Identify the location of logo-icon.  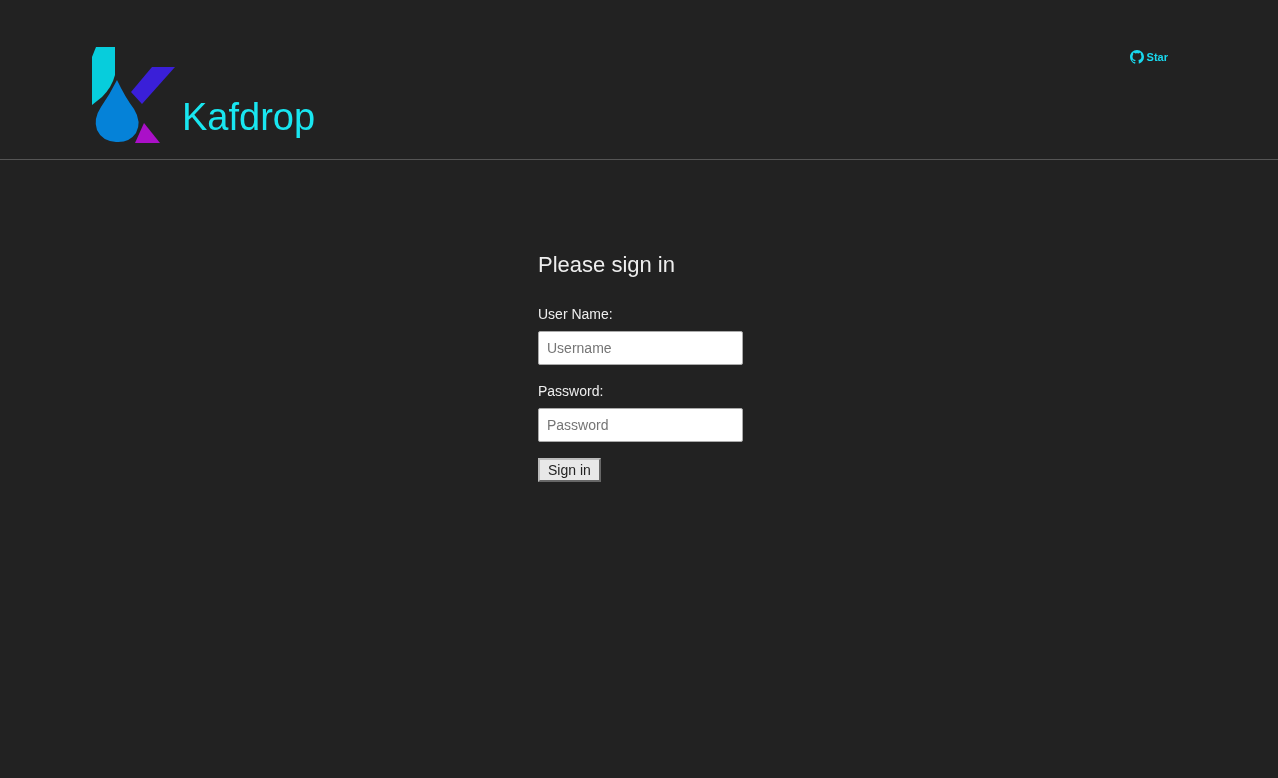
(134, 95).